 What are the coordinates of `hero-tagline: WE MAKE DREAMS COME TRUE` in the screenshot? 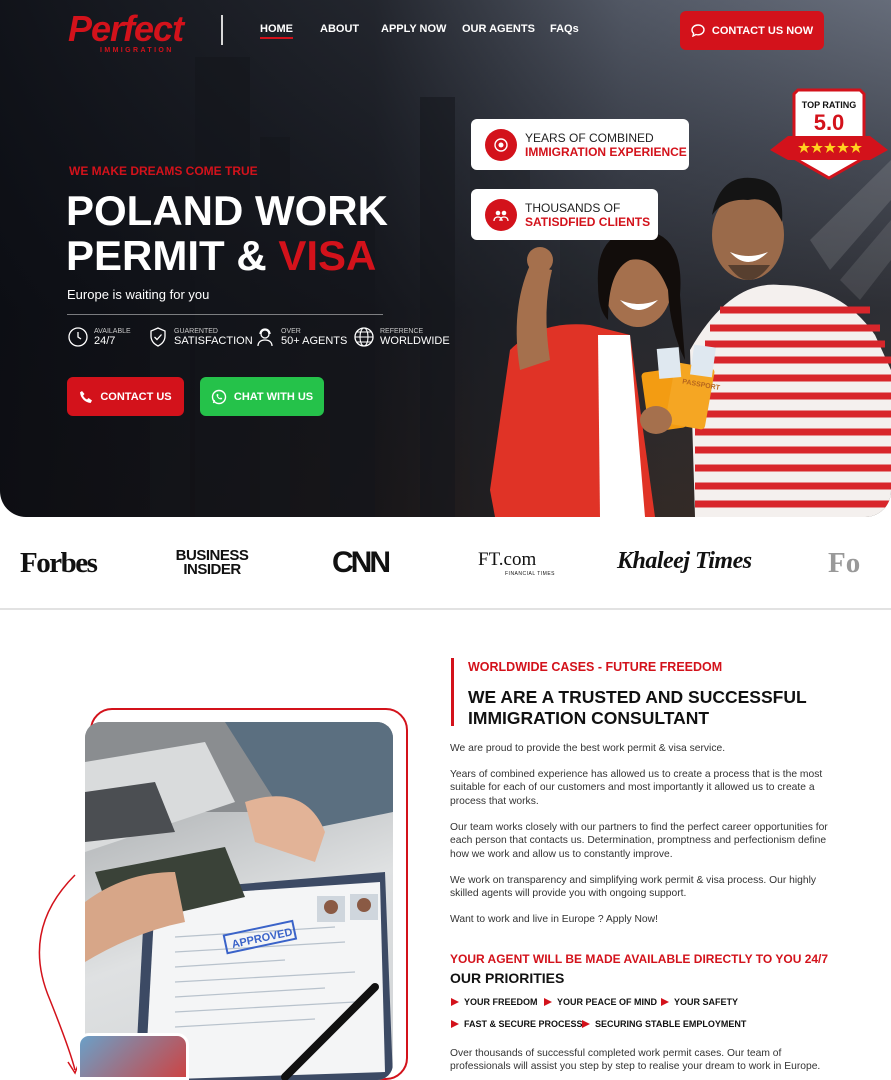 It's located at (163, 171).